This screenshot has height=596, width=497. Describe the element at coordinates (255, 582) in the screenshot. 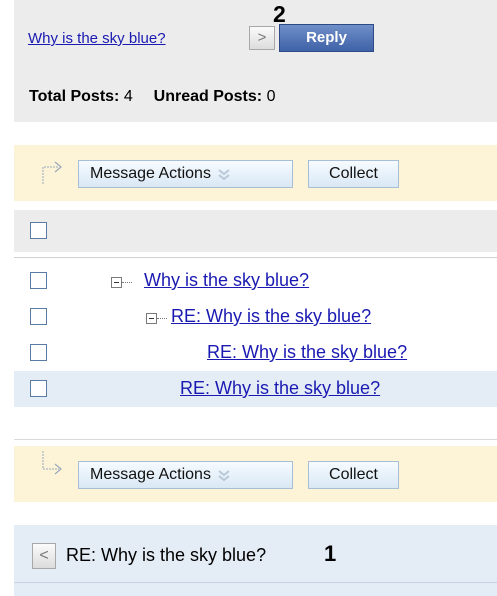

I see `footer-divider` at that location.